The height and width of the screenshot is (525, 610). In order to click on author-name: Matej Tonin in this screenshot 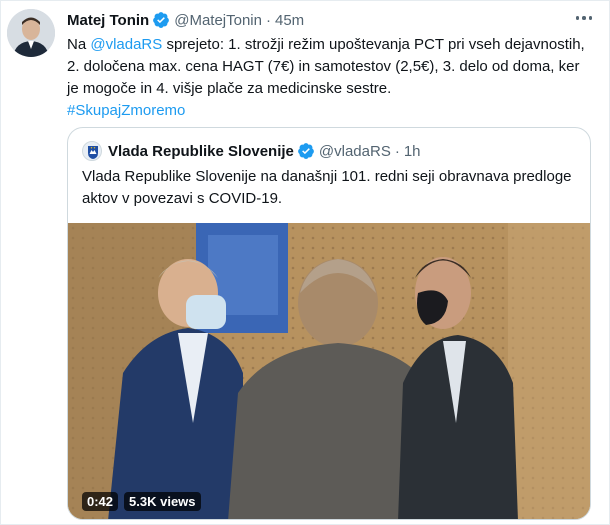, I will do `click(108, 20)`.